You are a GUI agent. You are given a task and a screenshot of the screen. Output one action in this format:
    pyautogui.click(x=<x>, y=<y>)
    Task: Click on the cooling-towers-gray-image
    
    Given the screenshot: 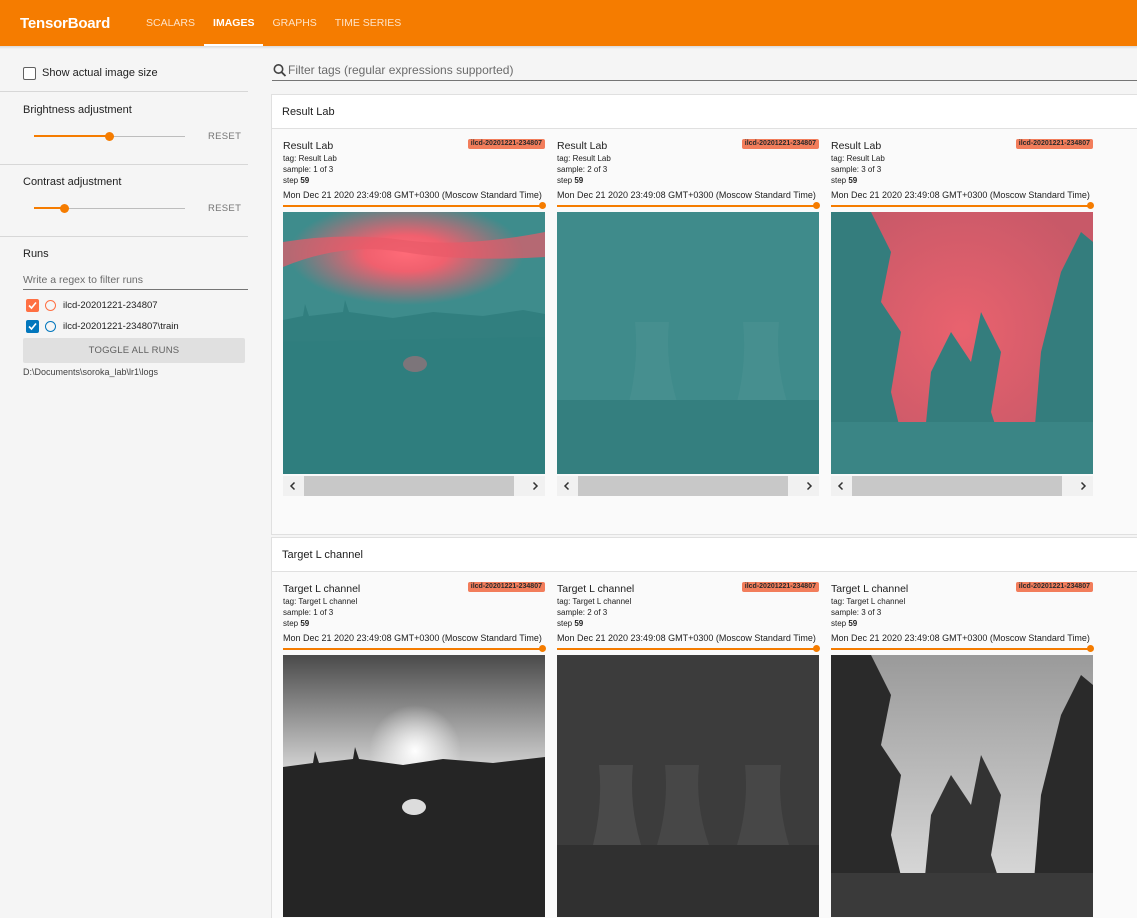 What is the action you would take?
    pyautogui.click(x=688, y=786)
    